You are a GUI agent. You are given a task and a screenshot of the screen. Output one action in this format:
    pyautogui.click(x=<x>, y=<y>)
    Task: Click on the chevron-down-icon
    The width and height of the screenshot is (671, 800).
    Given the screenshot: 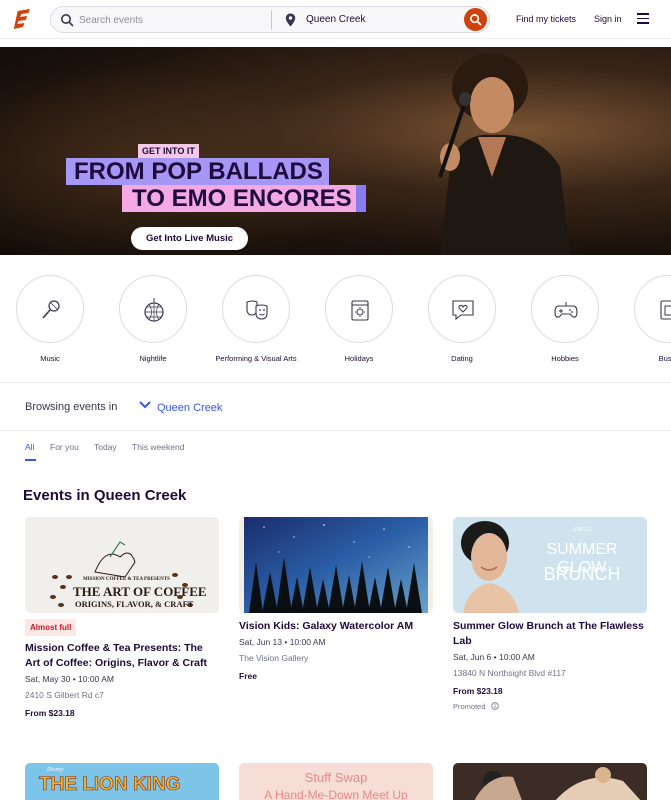 What is the action you would take?
    pyautogui.click(x=145, y=405)
    